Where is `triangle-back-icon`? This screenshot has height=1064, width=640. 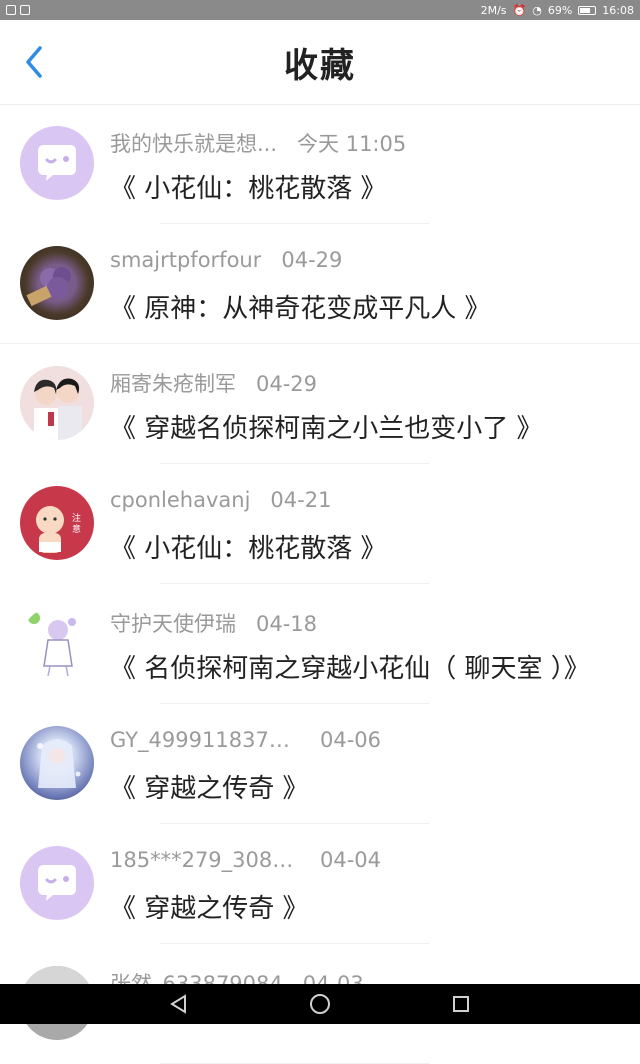 triangle-back-icon is located at coordinates (178, 1004).